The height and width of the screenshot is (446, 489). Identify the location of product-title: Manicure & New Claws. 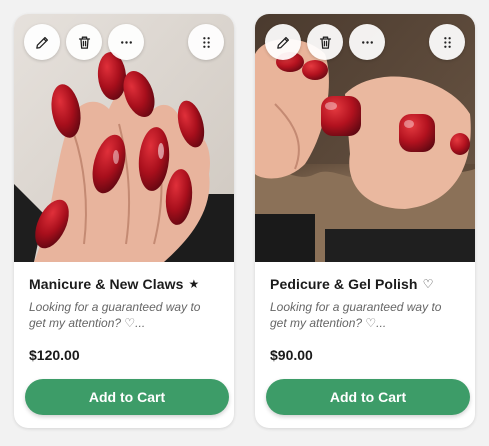
(106, 284).